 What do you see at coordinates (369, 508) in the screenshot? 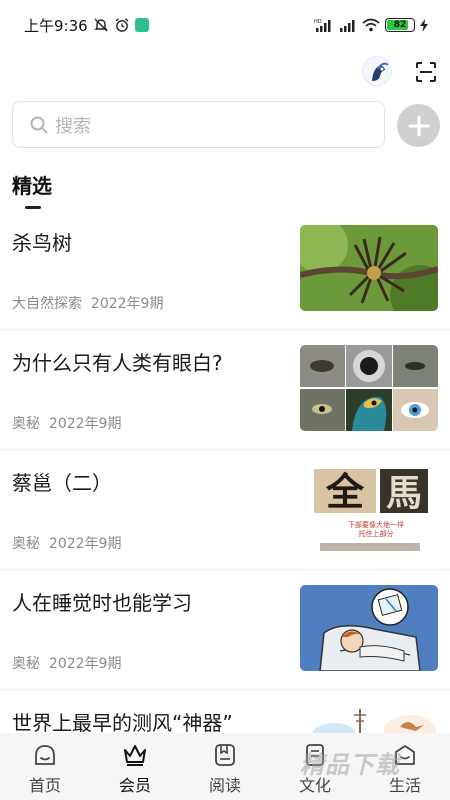
I see `article-thumbnail: 全 馬 下部要像大地一样 托住上部分` at bounding box center [369, 508].